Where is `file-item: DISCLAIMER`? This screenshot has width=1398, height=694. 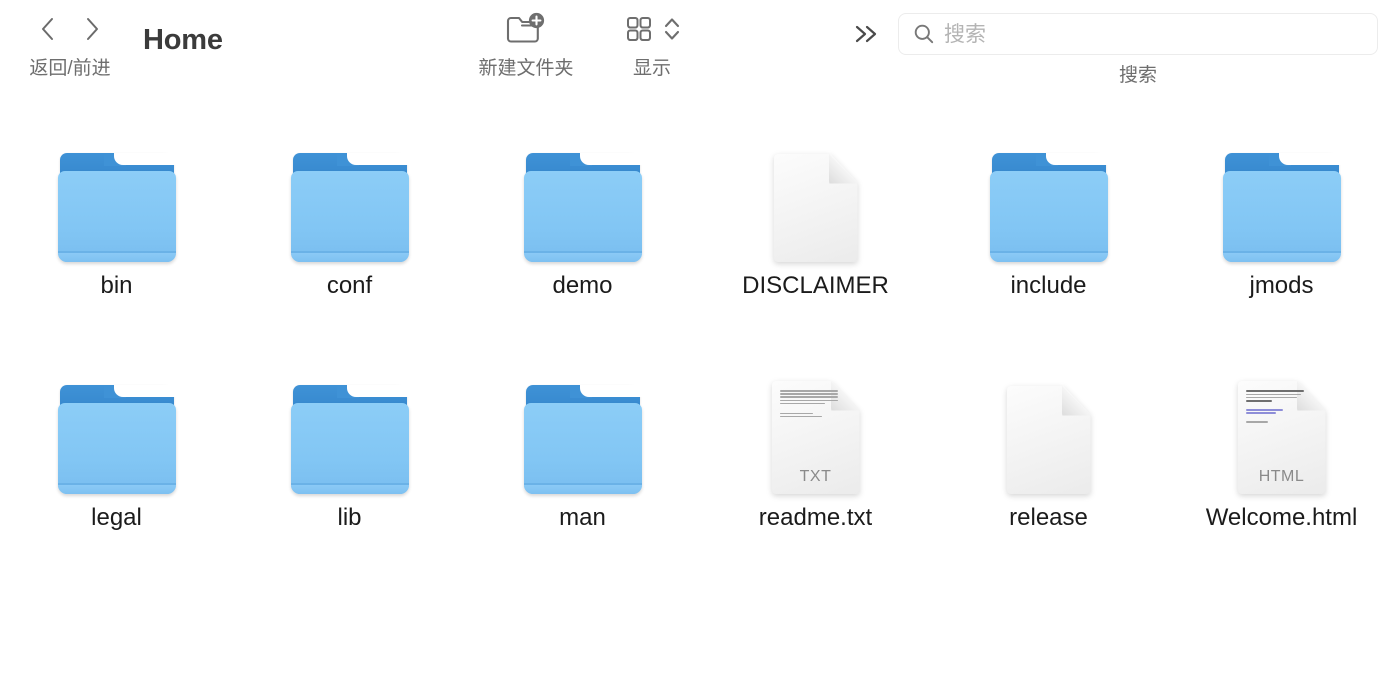
file-item: DISCLAIMER is located at coordinates (816, 242).